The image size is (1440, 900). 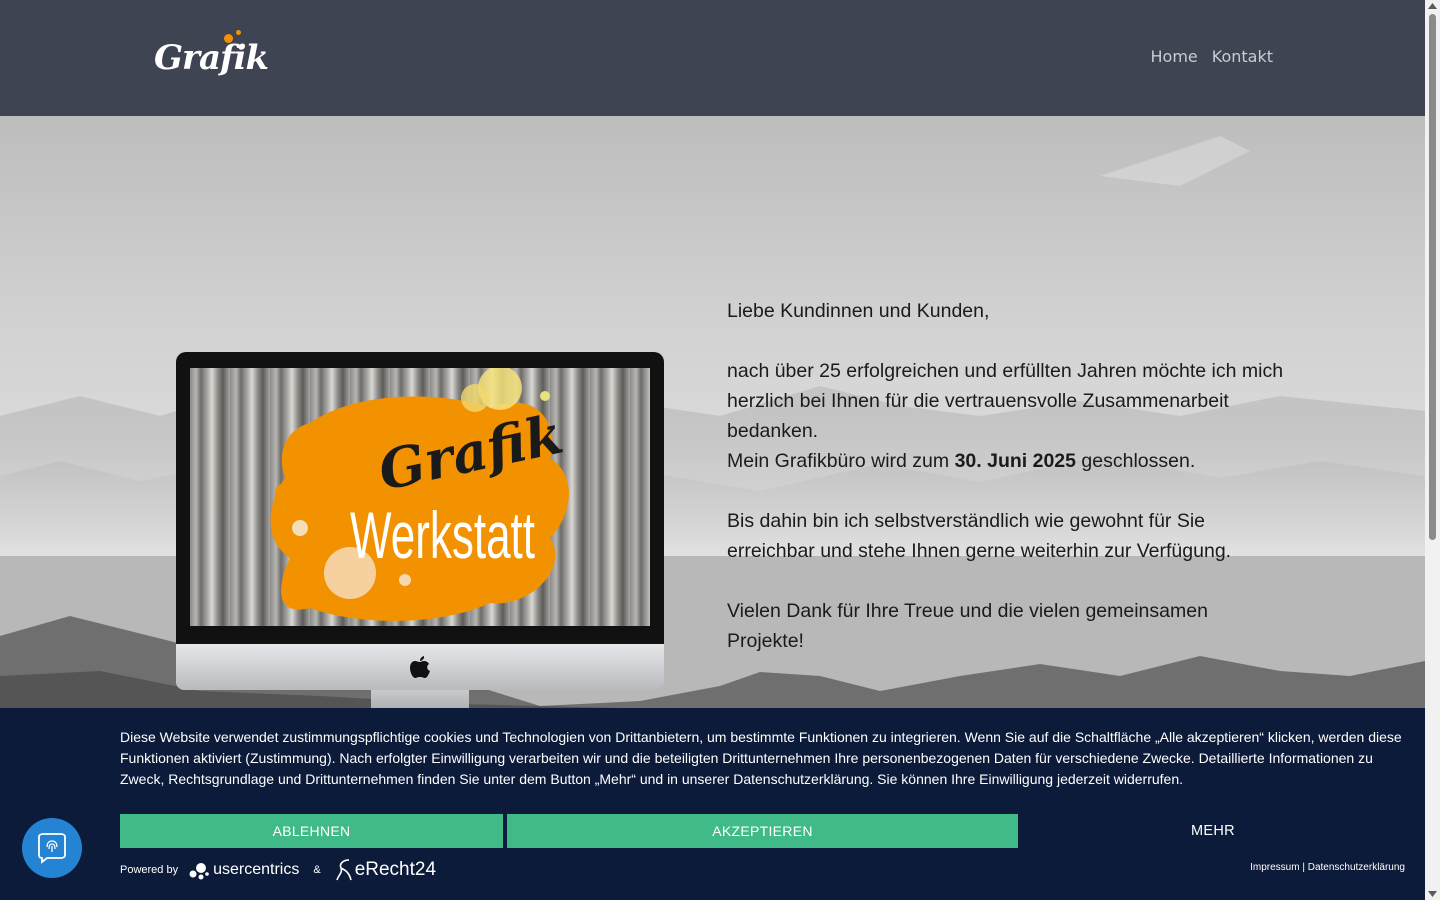 What do you see at coordinates (1432, 277) in the screenshot?
I see `scrollbar-thumb` at bounding box center [1432, 277].